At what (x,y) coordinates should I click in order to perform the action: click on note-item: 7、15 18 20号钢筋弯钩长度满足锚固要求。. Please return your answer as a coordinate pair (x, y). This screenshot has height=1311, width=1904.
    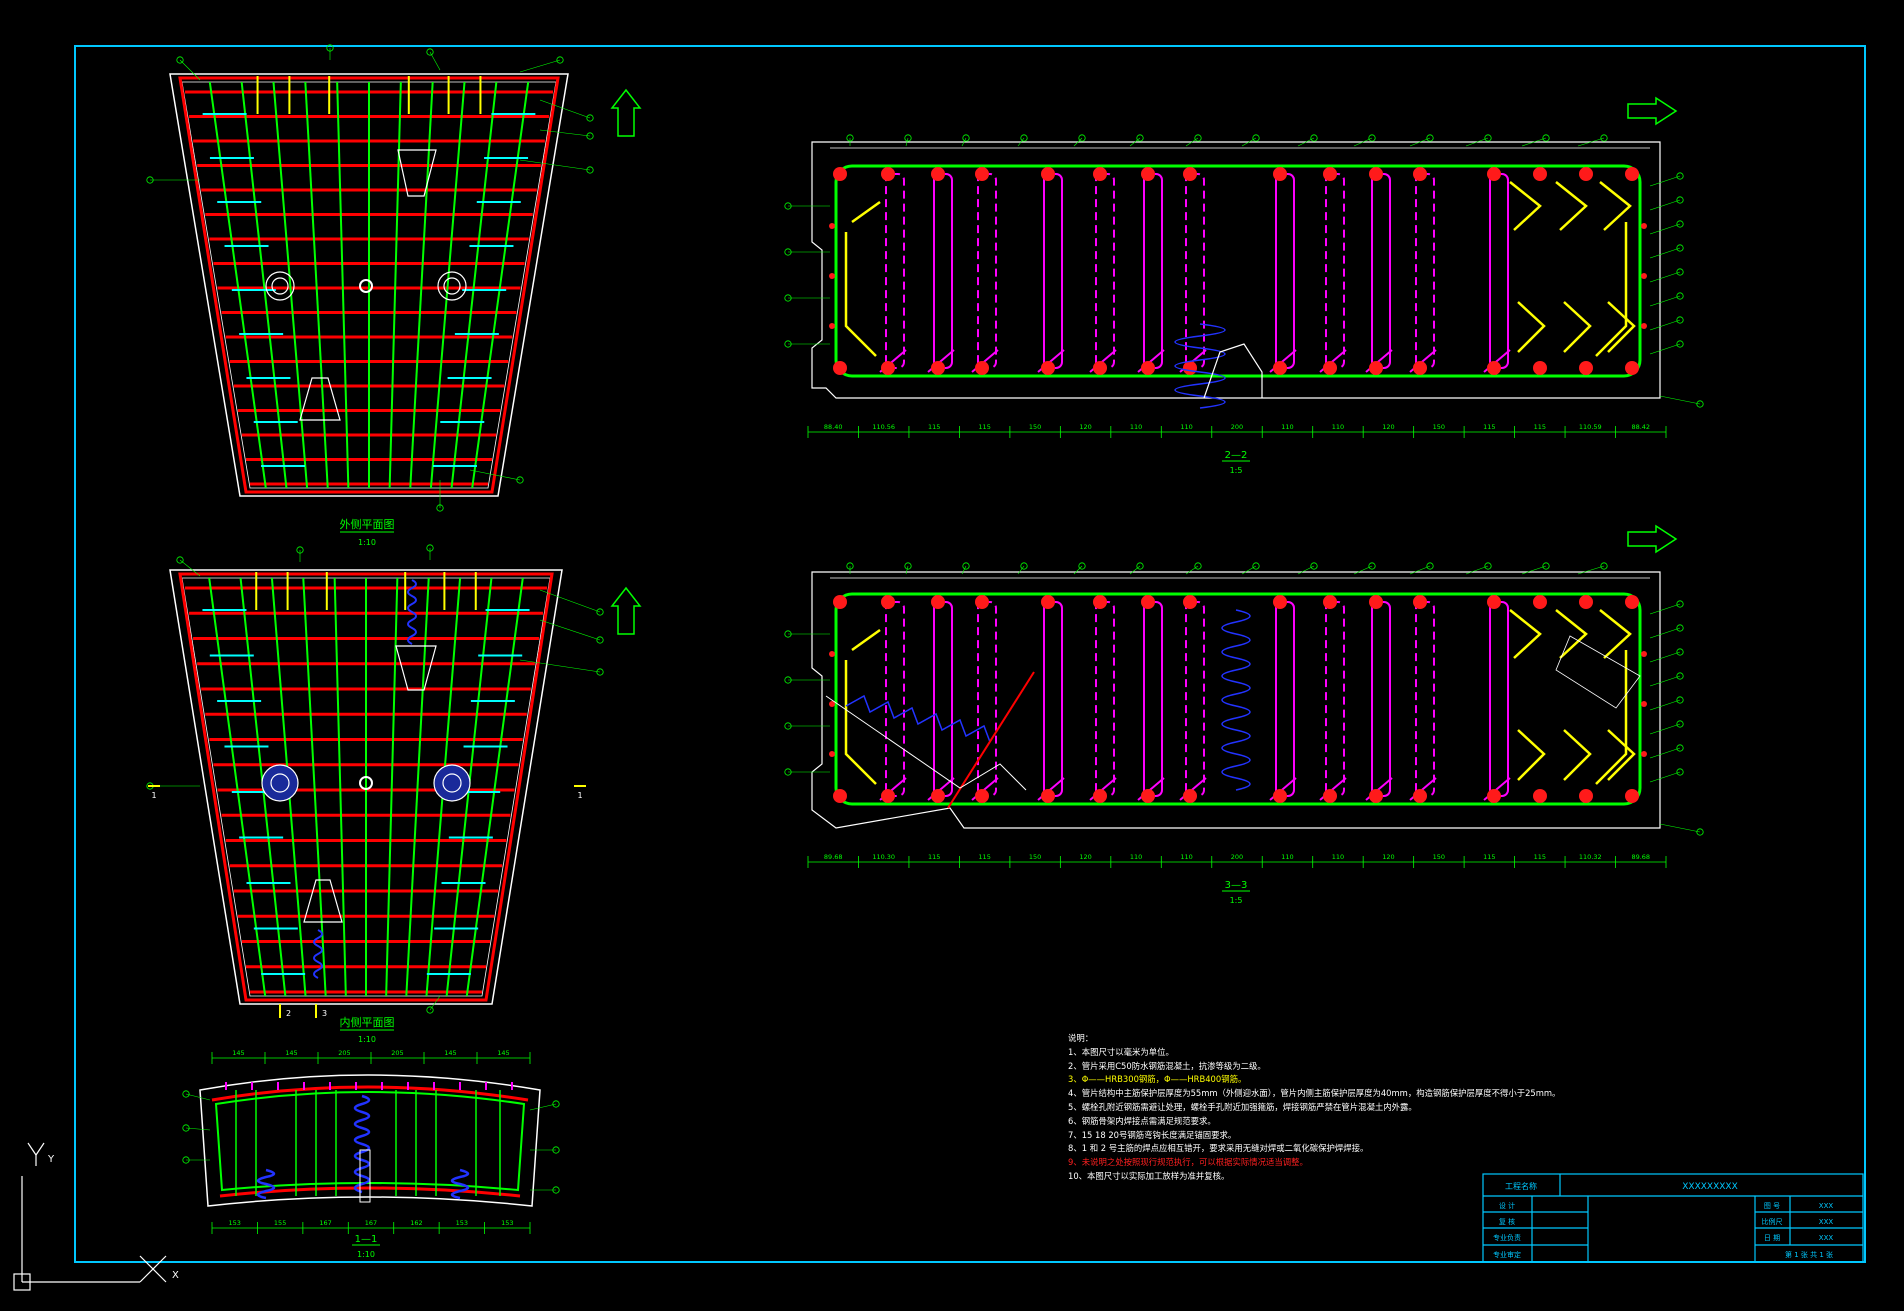
    Looking at the image, I should click on (1152, 1134).